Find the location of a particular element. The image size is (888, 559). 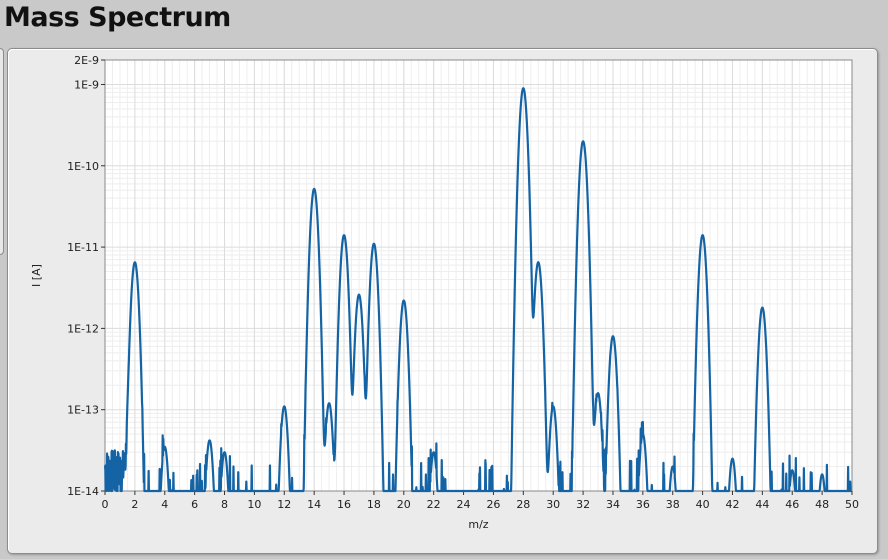

x-tick-label: 10 is located at coordinates (254, 504).